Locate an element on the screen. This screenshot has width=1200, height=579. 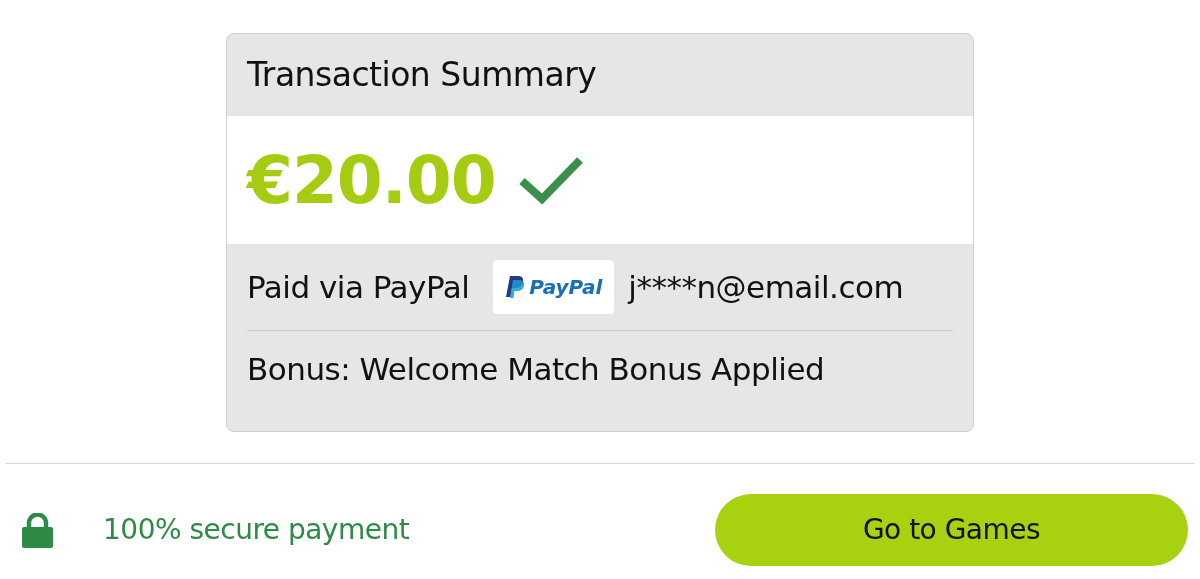
amount: €20.00 is located at coordinates (371, 180).